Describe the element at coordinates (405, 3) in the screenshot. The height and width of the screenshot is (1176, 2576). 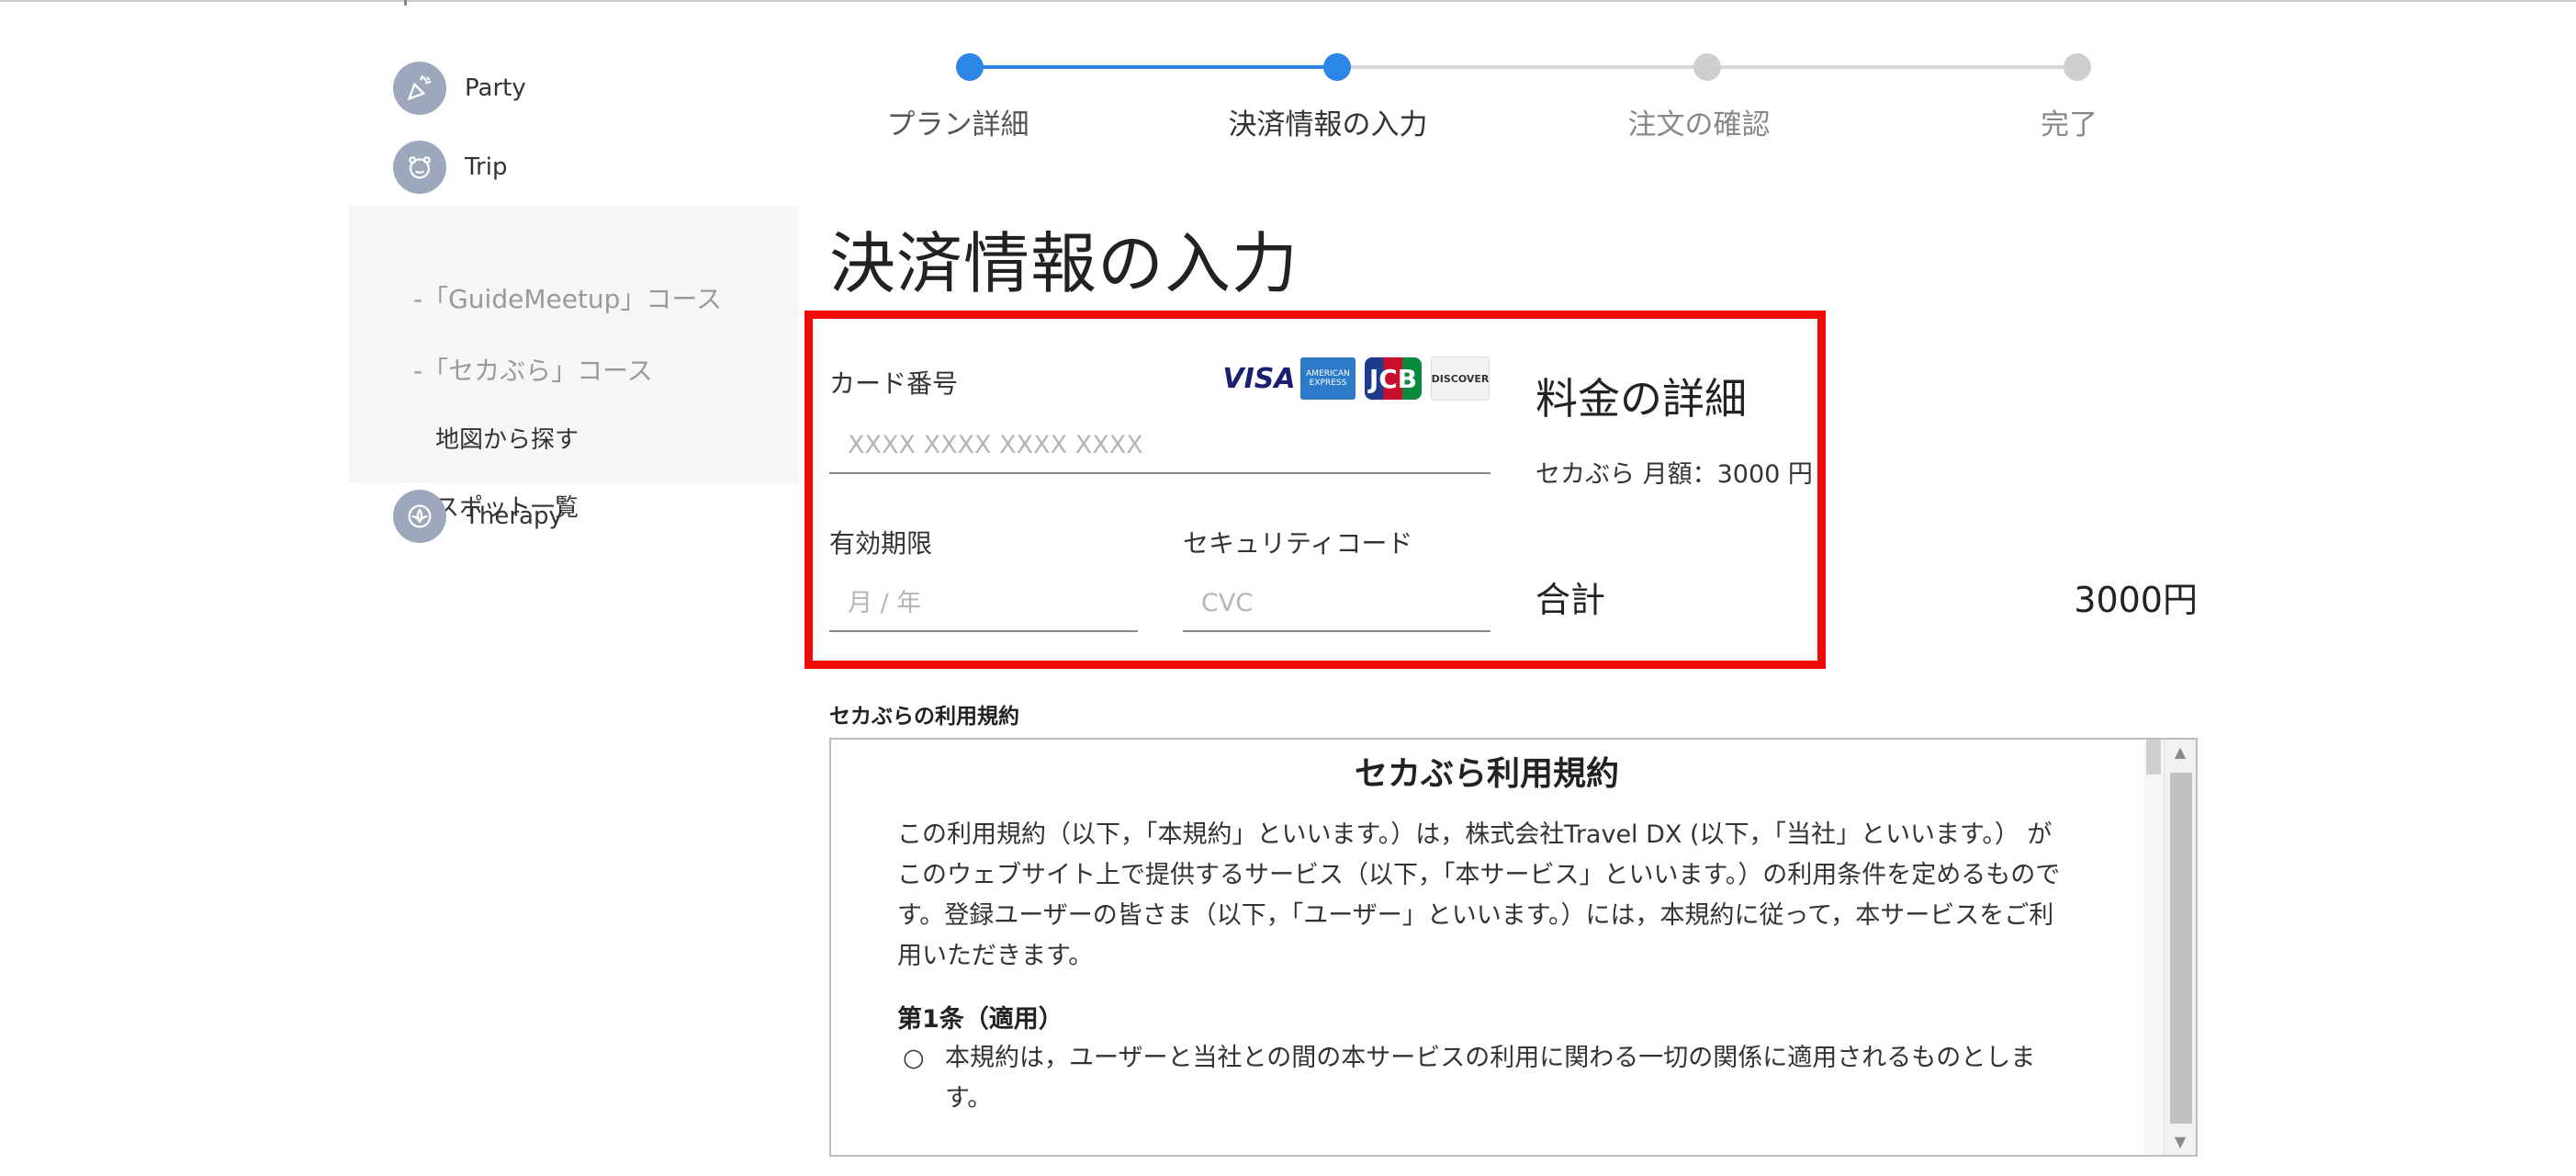
I see `top-edge-mark` at that location.